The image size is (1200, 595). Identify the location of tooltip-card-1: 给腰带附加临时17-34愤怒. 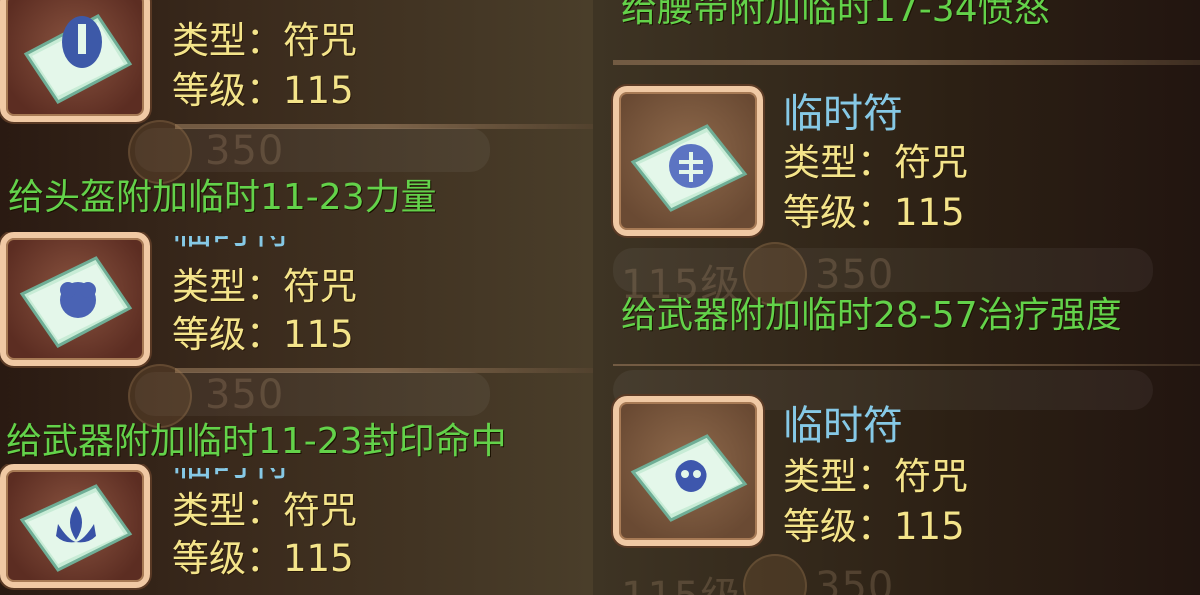
(896, 40).